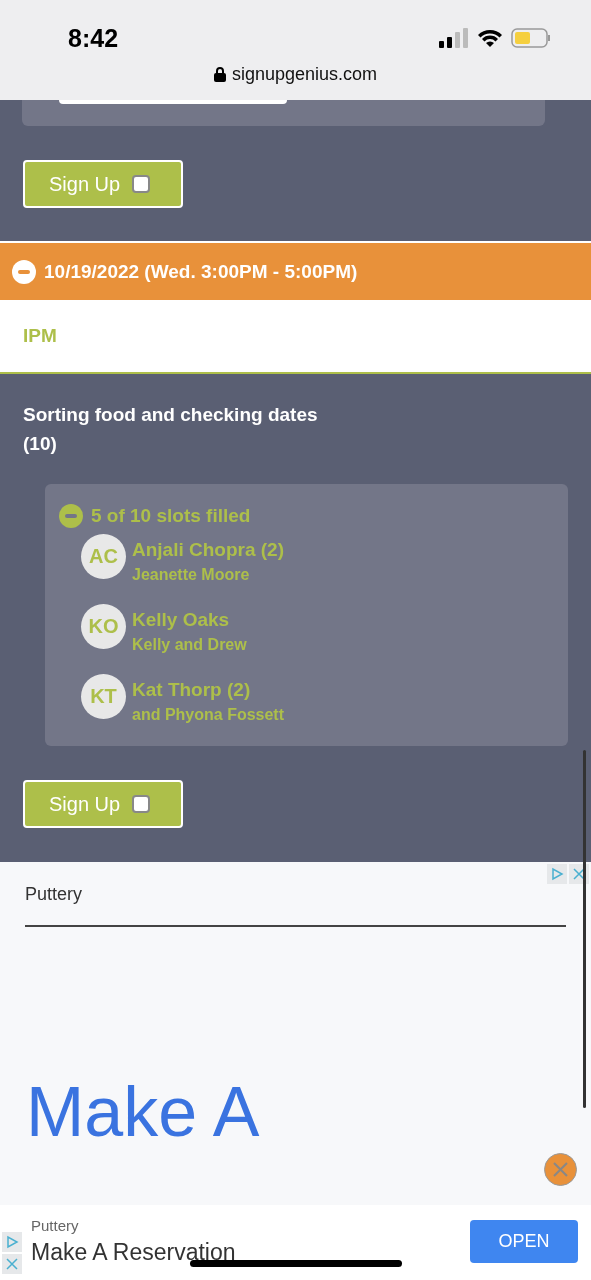  Describe the element at coordinates (219, 74) in the screenshot. I see `lock-icon` at that location.